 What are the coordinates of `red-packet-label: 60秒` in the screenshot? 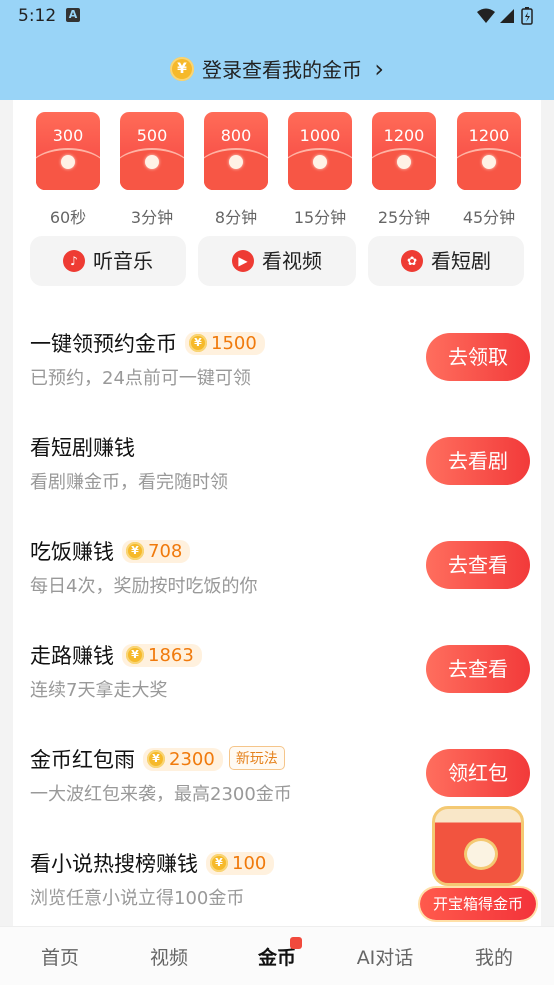 It's located at (68, 217).